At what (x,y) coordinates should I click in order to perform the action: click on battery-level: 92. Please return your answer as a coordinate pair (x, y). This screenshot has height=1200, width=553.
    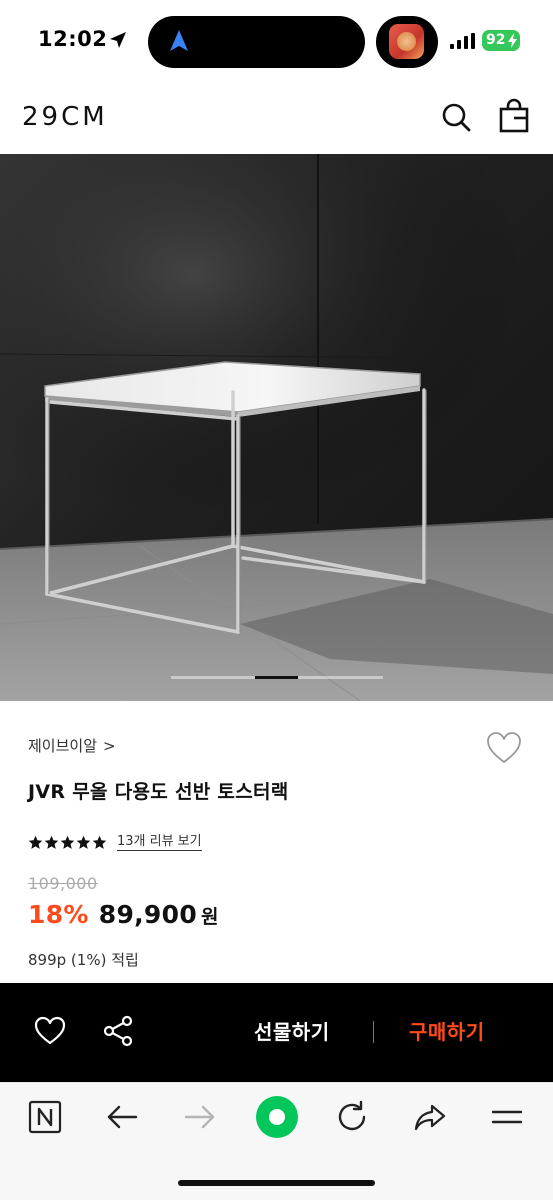
    Looking at the image, I should click on (496, 40).